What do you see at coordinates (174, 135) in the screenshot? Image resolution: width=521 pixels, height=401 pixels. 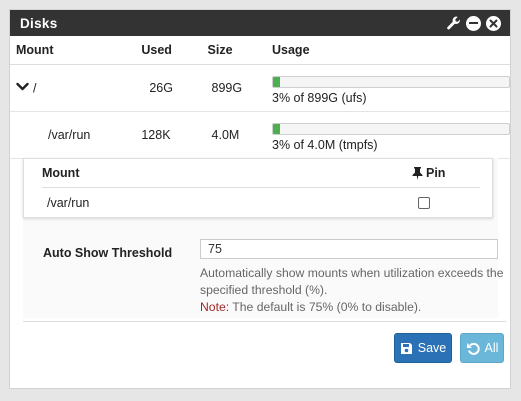 I see `used-cell: 128K` at bounding box center [174, 135].